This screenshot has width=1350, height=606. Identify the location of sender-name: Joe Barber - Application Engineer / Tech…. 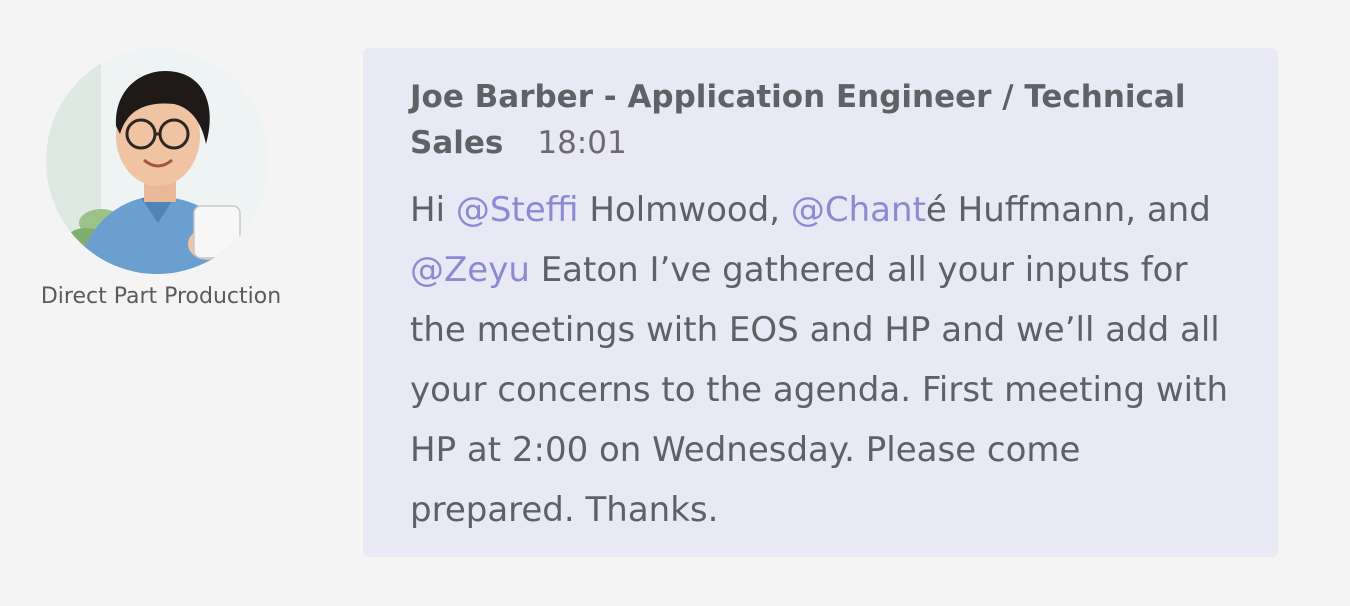
(797, 120).